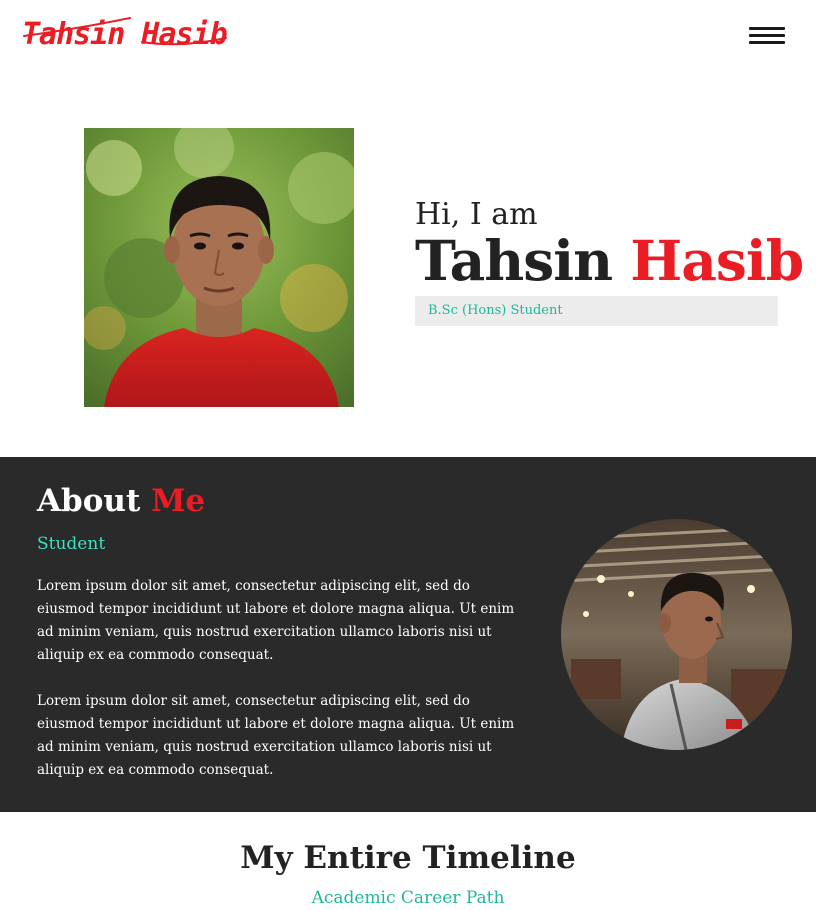 Image resolution: width=816 pixels, height=910 pixels. What do you see at coordinates (476, 214) in the screenshot?
I see `greeting-text: Hi, I am` at bounding box center [476, 214].